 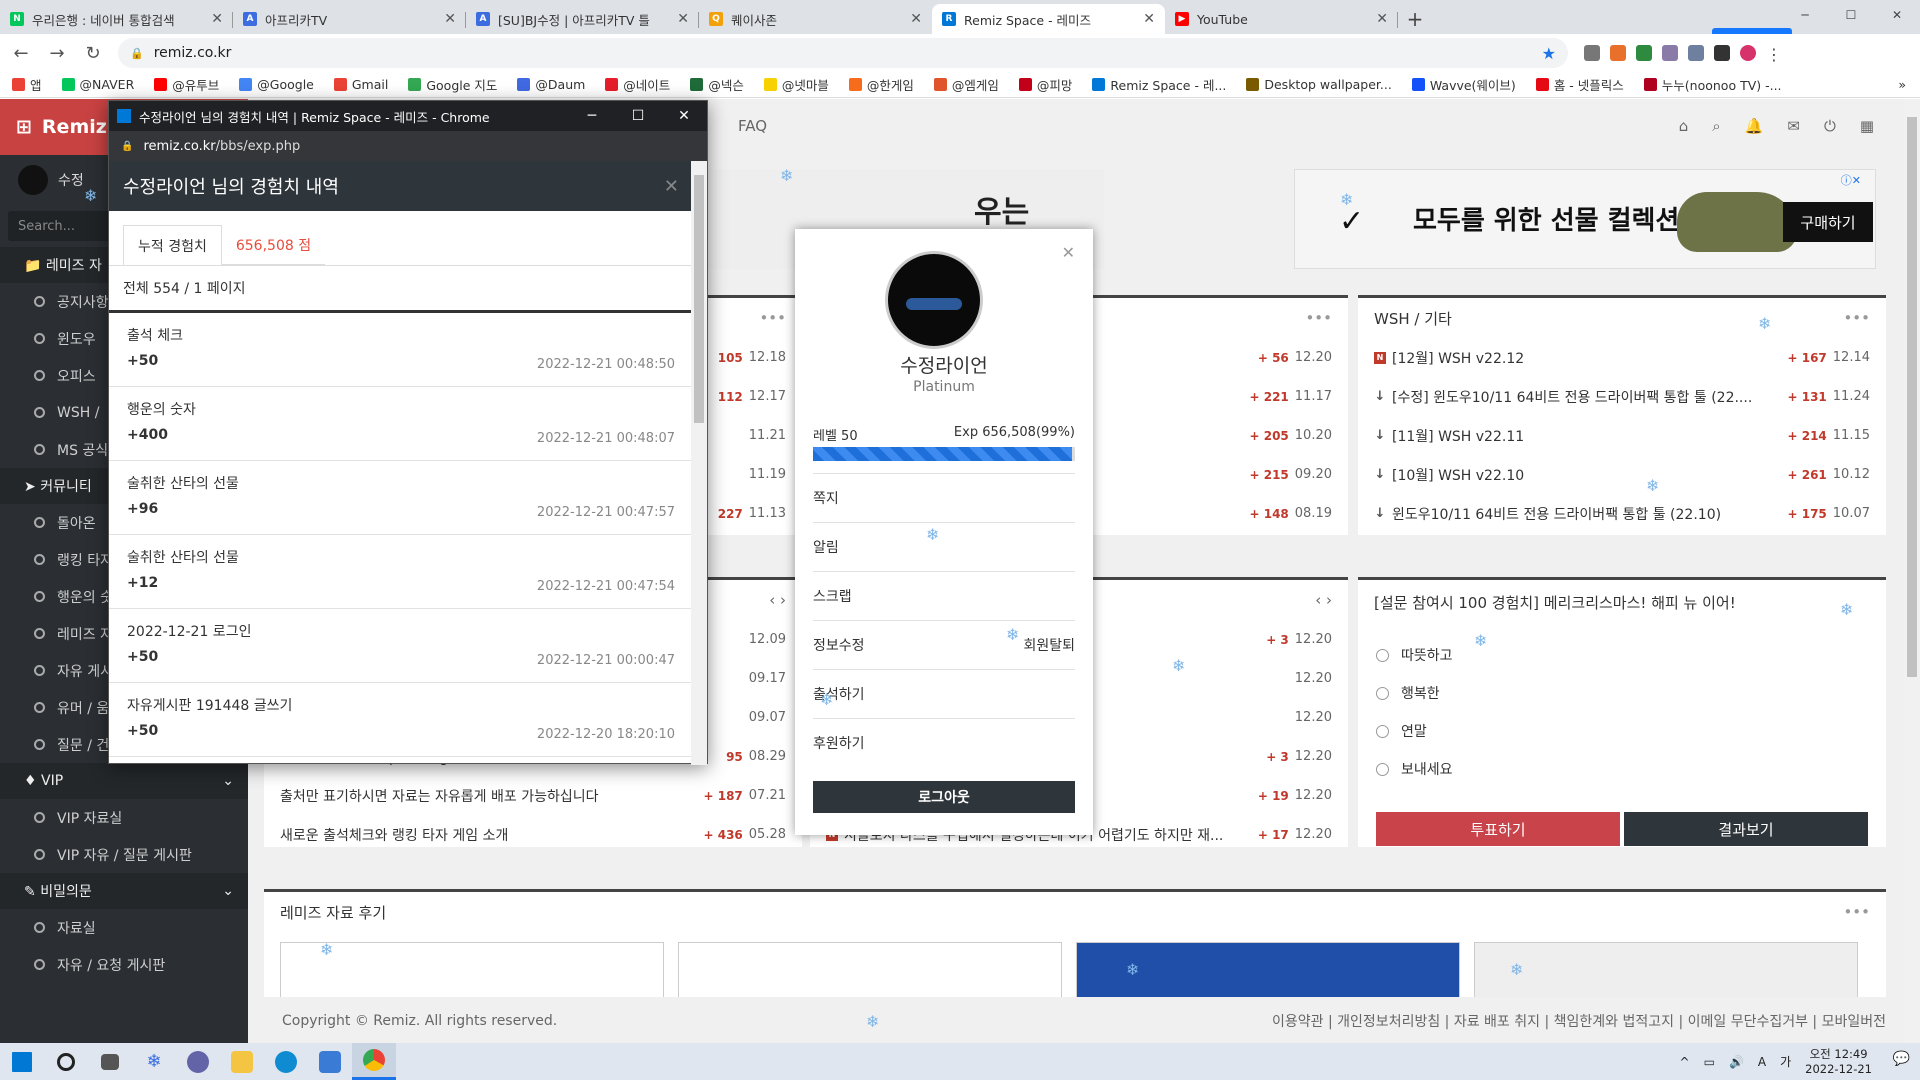 I want to click on page-scrollbar, so click(x=1912, y=571).